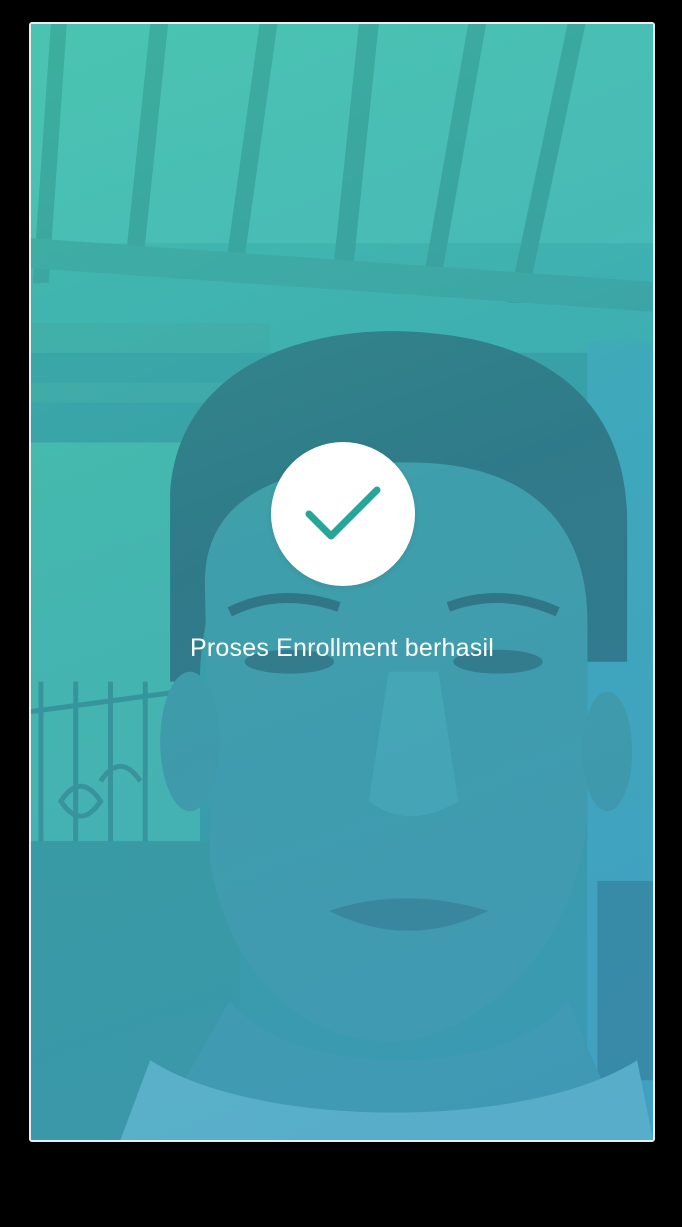 This screenshot has height=1227, width=682. I want to click on checkmark-icon, so click(343, 513).